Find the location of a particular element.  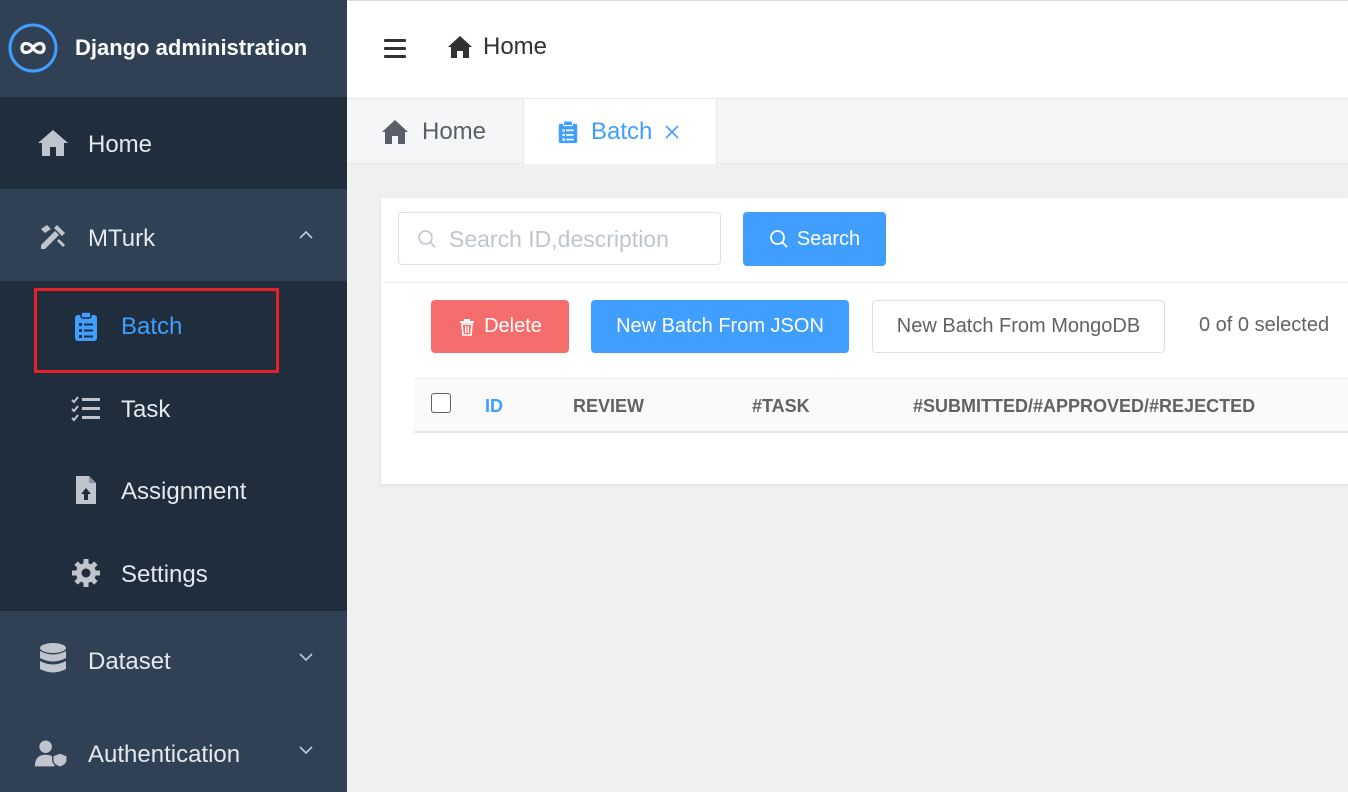

logo-icon is located at coordinates (33, 48).